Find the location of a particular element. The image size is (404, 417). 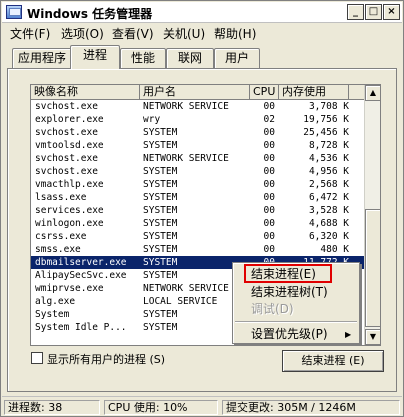

table-row: svchost.exe NETWORK SERVICE 00 4,536 K is located at coordinates (198, 158).